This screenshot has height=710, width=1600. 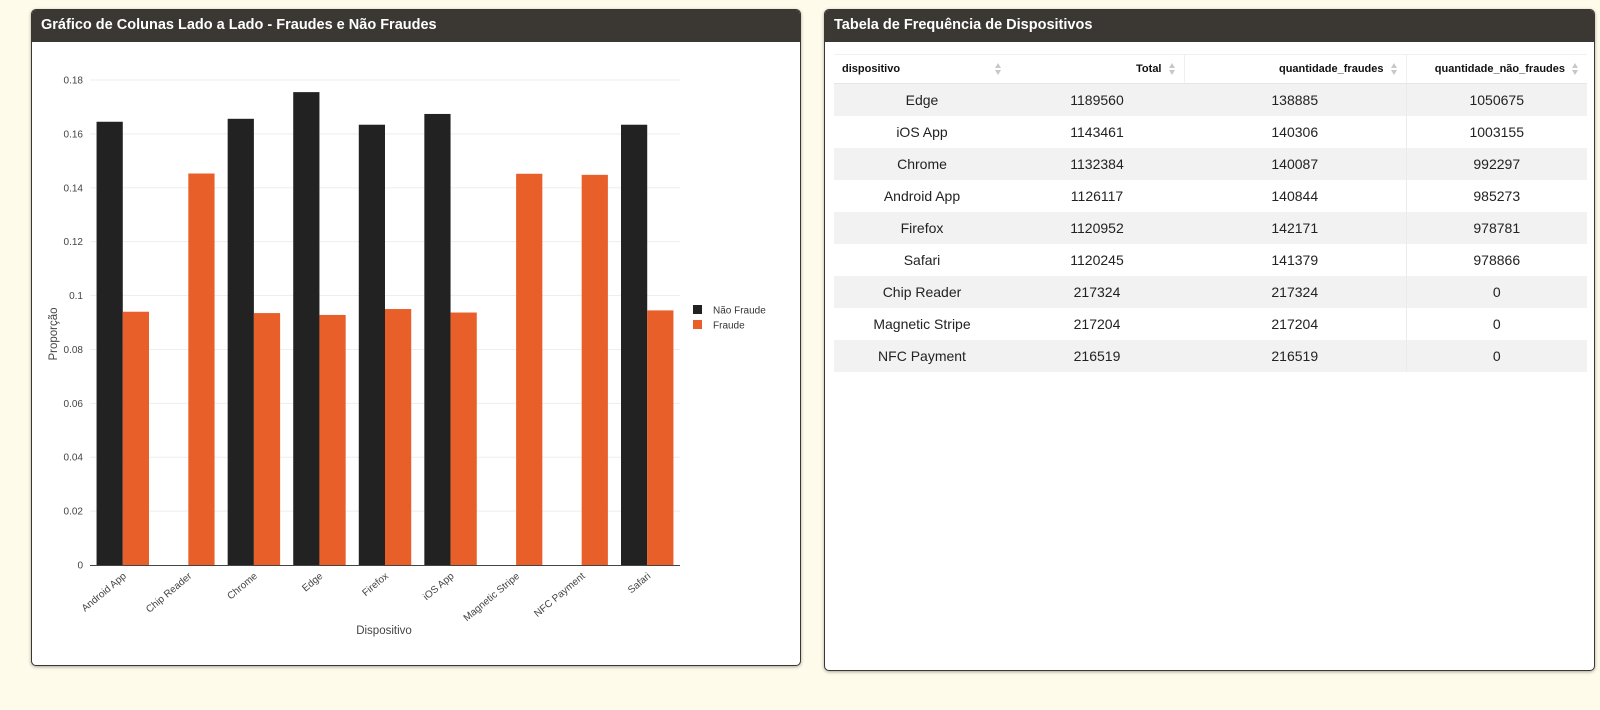 What do you see at coordinates (1499, 69) in the screenshot?
I see `column-header-label: quantidade_não_fraudes` at bounding box center [1499, 69].